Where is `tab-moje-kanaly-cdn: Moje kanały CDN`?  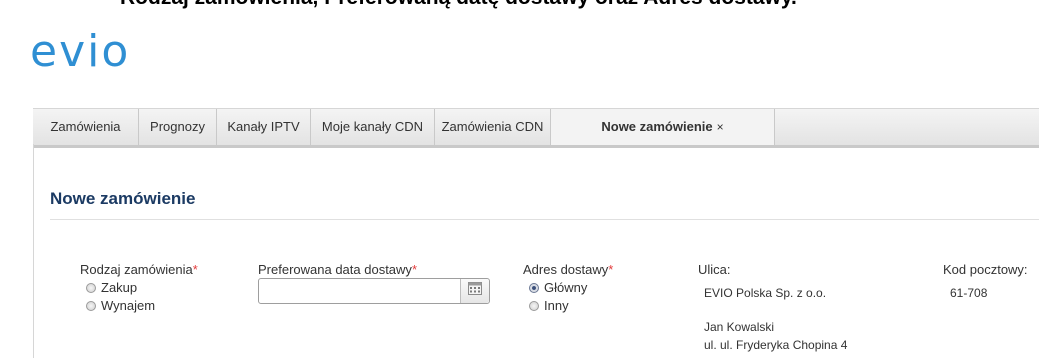
tab-moje-kanaly-cdn: Moje kanały CDN is located at coordinates (373, 127).